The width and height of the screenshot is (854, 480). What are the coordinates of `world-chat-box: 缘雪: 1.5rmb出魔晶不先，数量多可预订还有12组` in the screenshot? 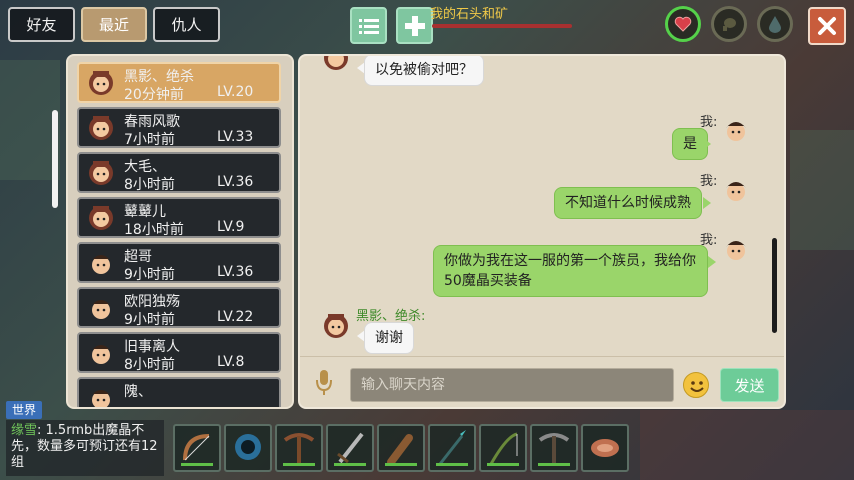 It's located at (85, 448).